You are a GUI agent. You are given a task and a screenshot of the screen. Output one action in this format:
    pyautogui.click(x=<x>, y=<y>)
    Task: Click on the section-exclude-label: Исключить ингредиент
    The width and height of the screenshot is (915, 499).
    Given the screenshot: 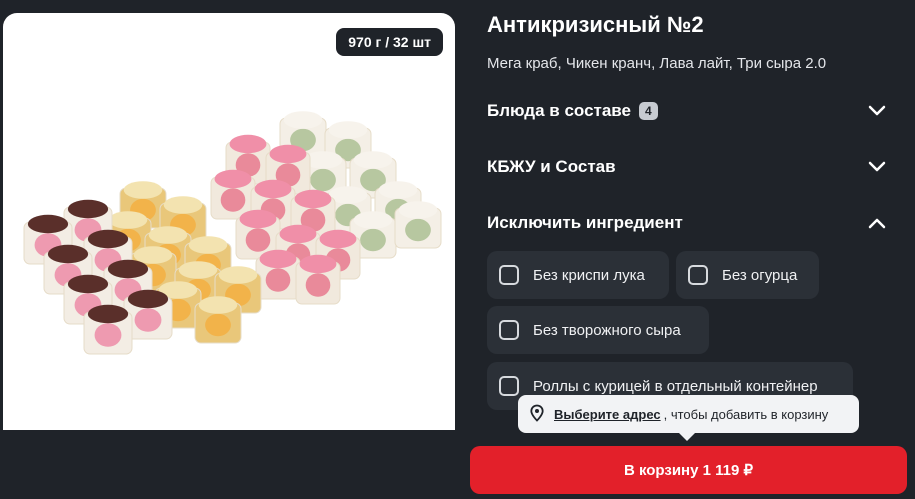 What is the action you would take?
    pyautogui.click(x=585, y=222)
    